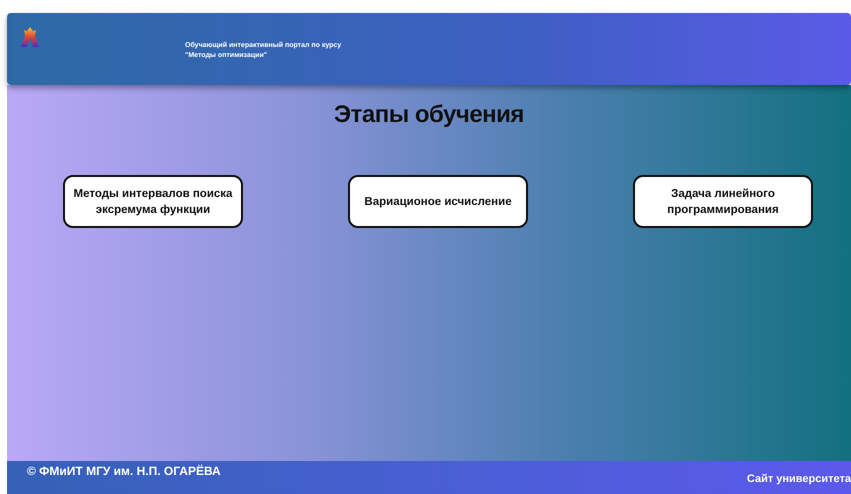 This screenshot has width=851, height=494. What do you see at coordinates (30, 37) in the screenshot?
I see `logo-icon` at bounding box center [30, 37].